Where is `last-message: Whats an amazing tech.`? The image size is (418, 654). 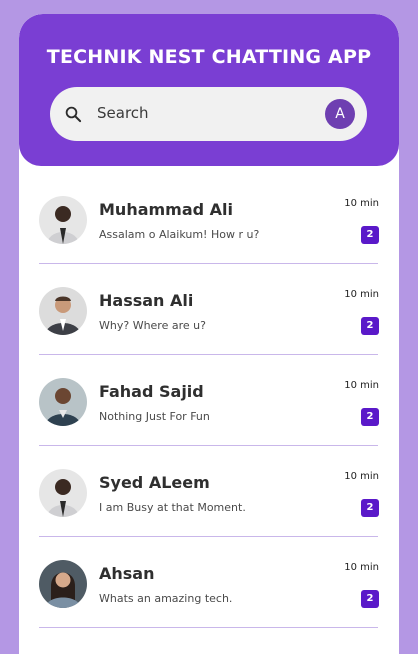 last-message: Whats an amazing tech. is located at coordinates (166, 598).